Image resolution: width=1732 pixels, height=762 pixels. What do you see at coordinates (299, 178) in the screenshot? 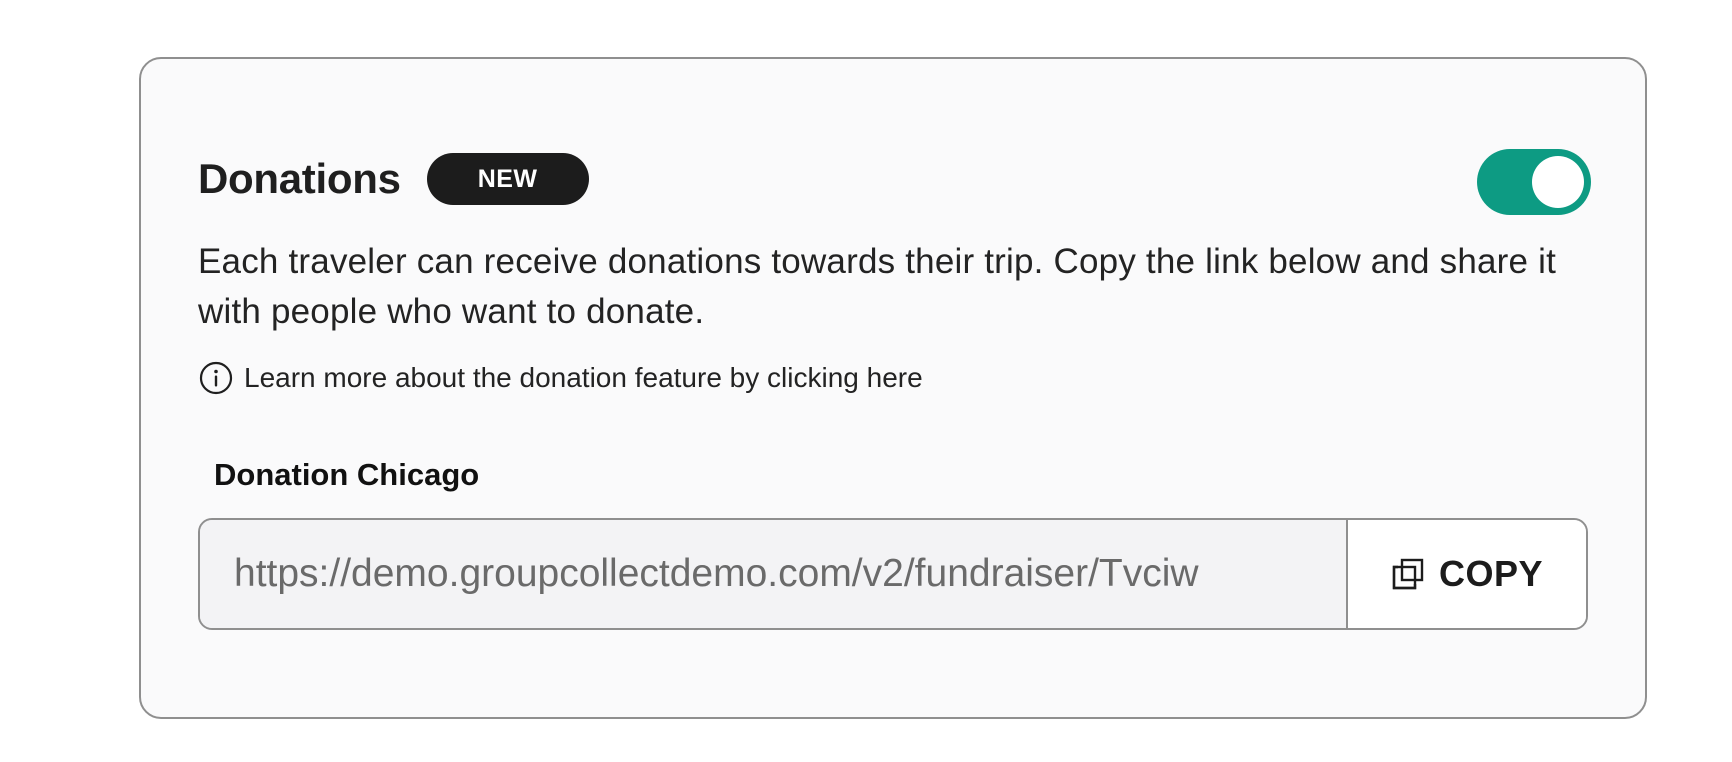
I see `section-title: Donations` at bounding box center [299, 178].